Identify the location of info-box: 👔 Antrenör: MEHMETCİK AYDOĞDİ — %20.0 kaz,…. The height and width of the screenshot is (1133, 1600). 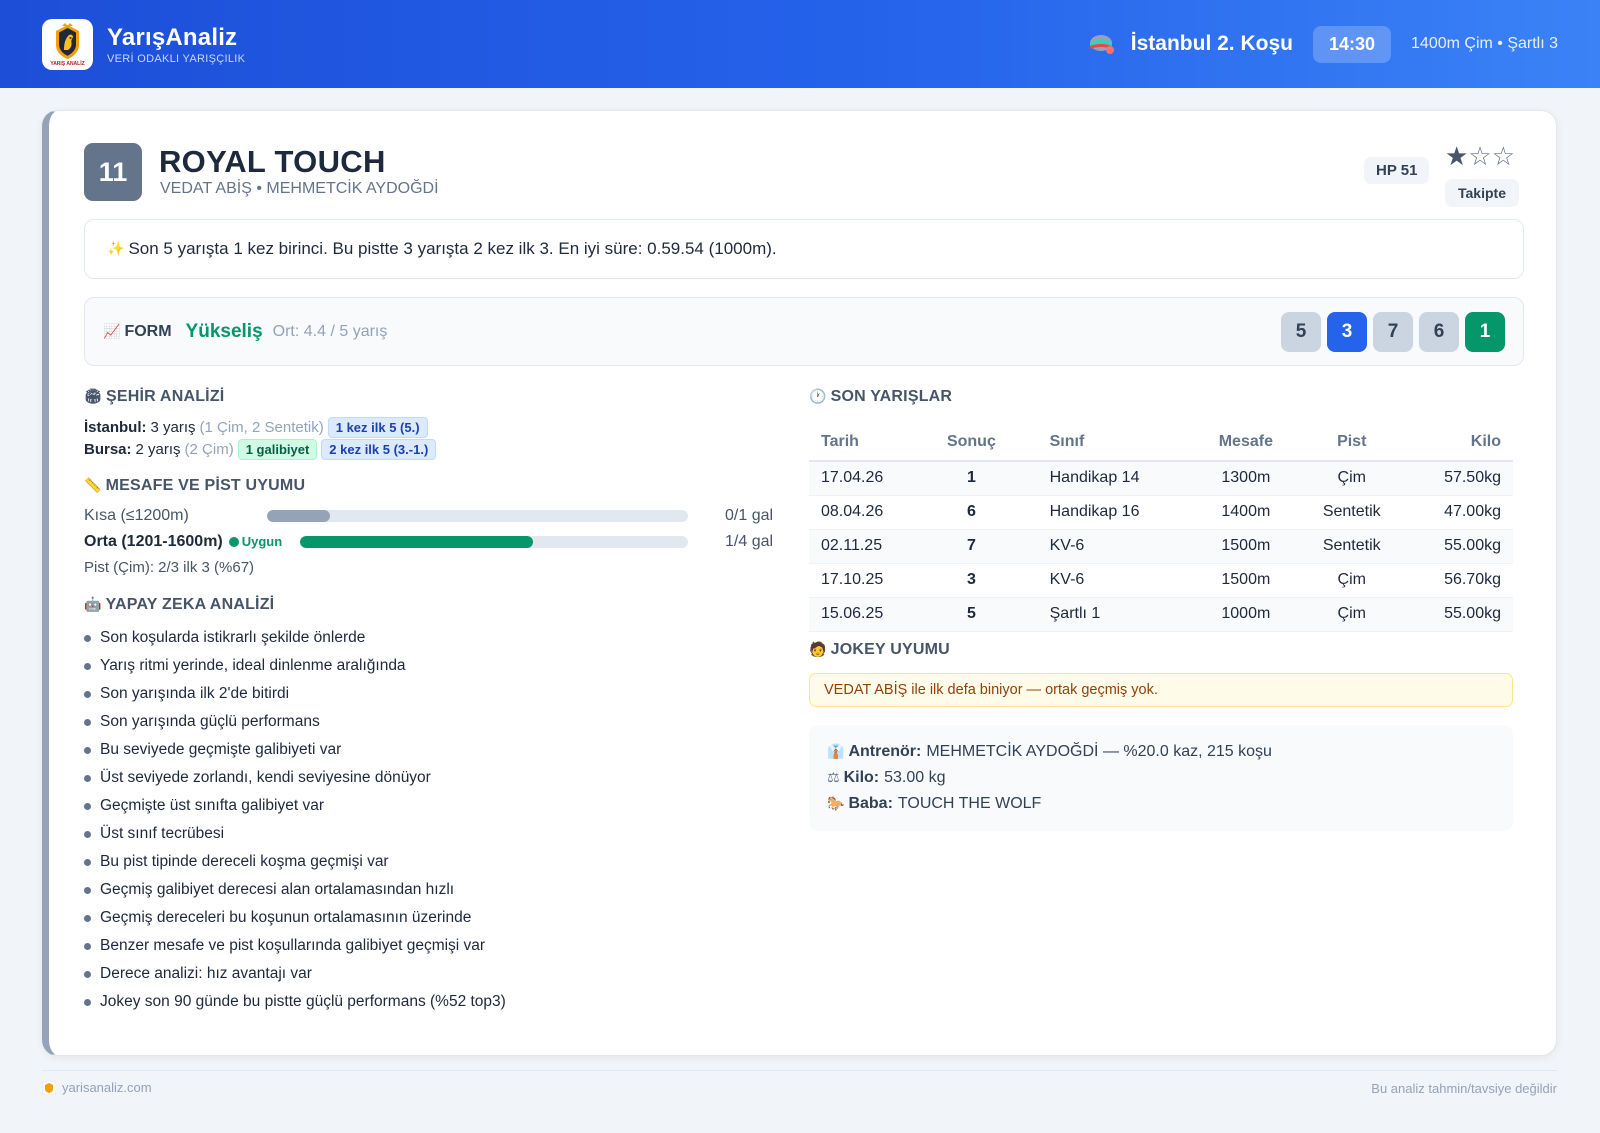
(1161, 778).